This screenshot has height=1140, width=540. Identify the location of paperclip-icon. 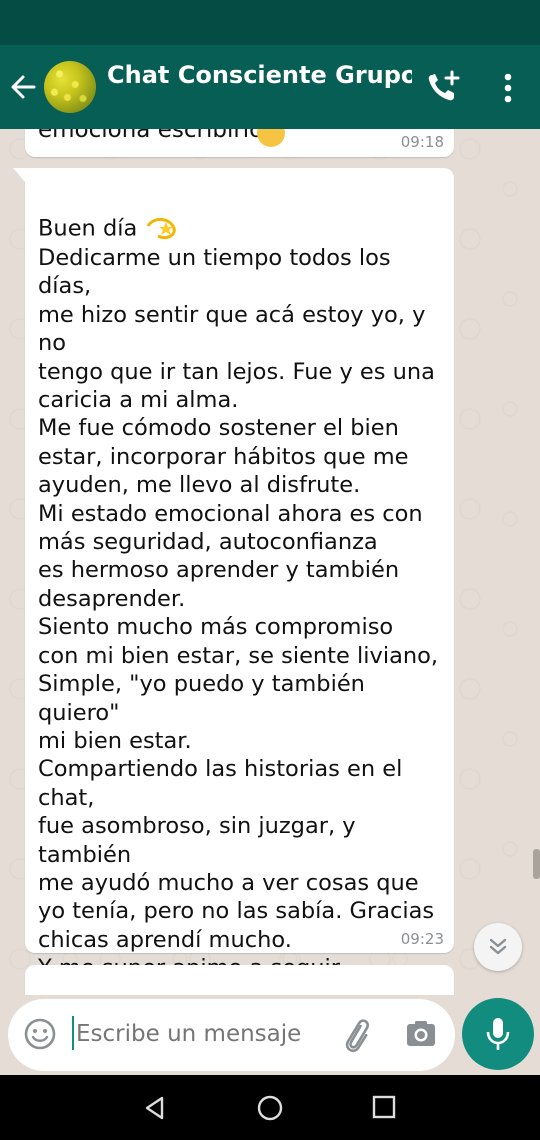
(357, 1036).